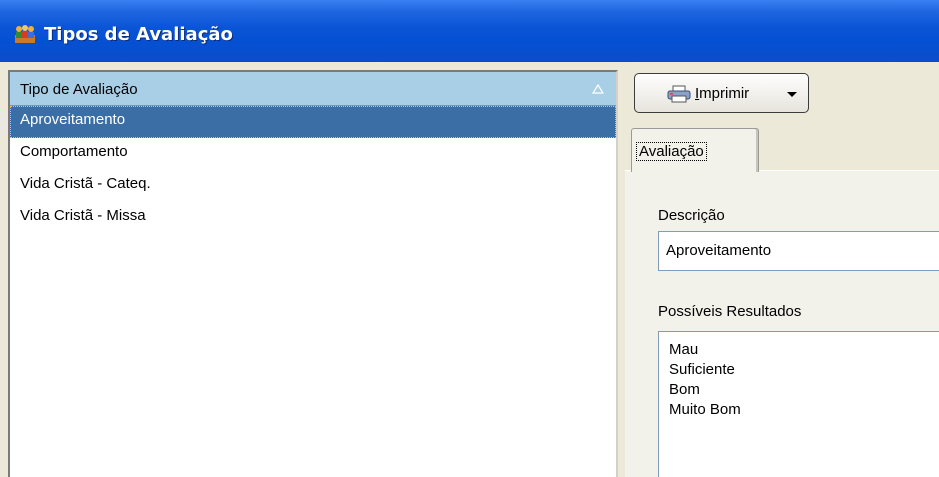 The height and width of the screenshot is (477, 939). Describe the element at coordinates (313, 218) in the screenshot. I see `list-item: Vida Cristã - Missa` at that location.